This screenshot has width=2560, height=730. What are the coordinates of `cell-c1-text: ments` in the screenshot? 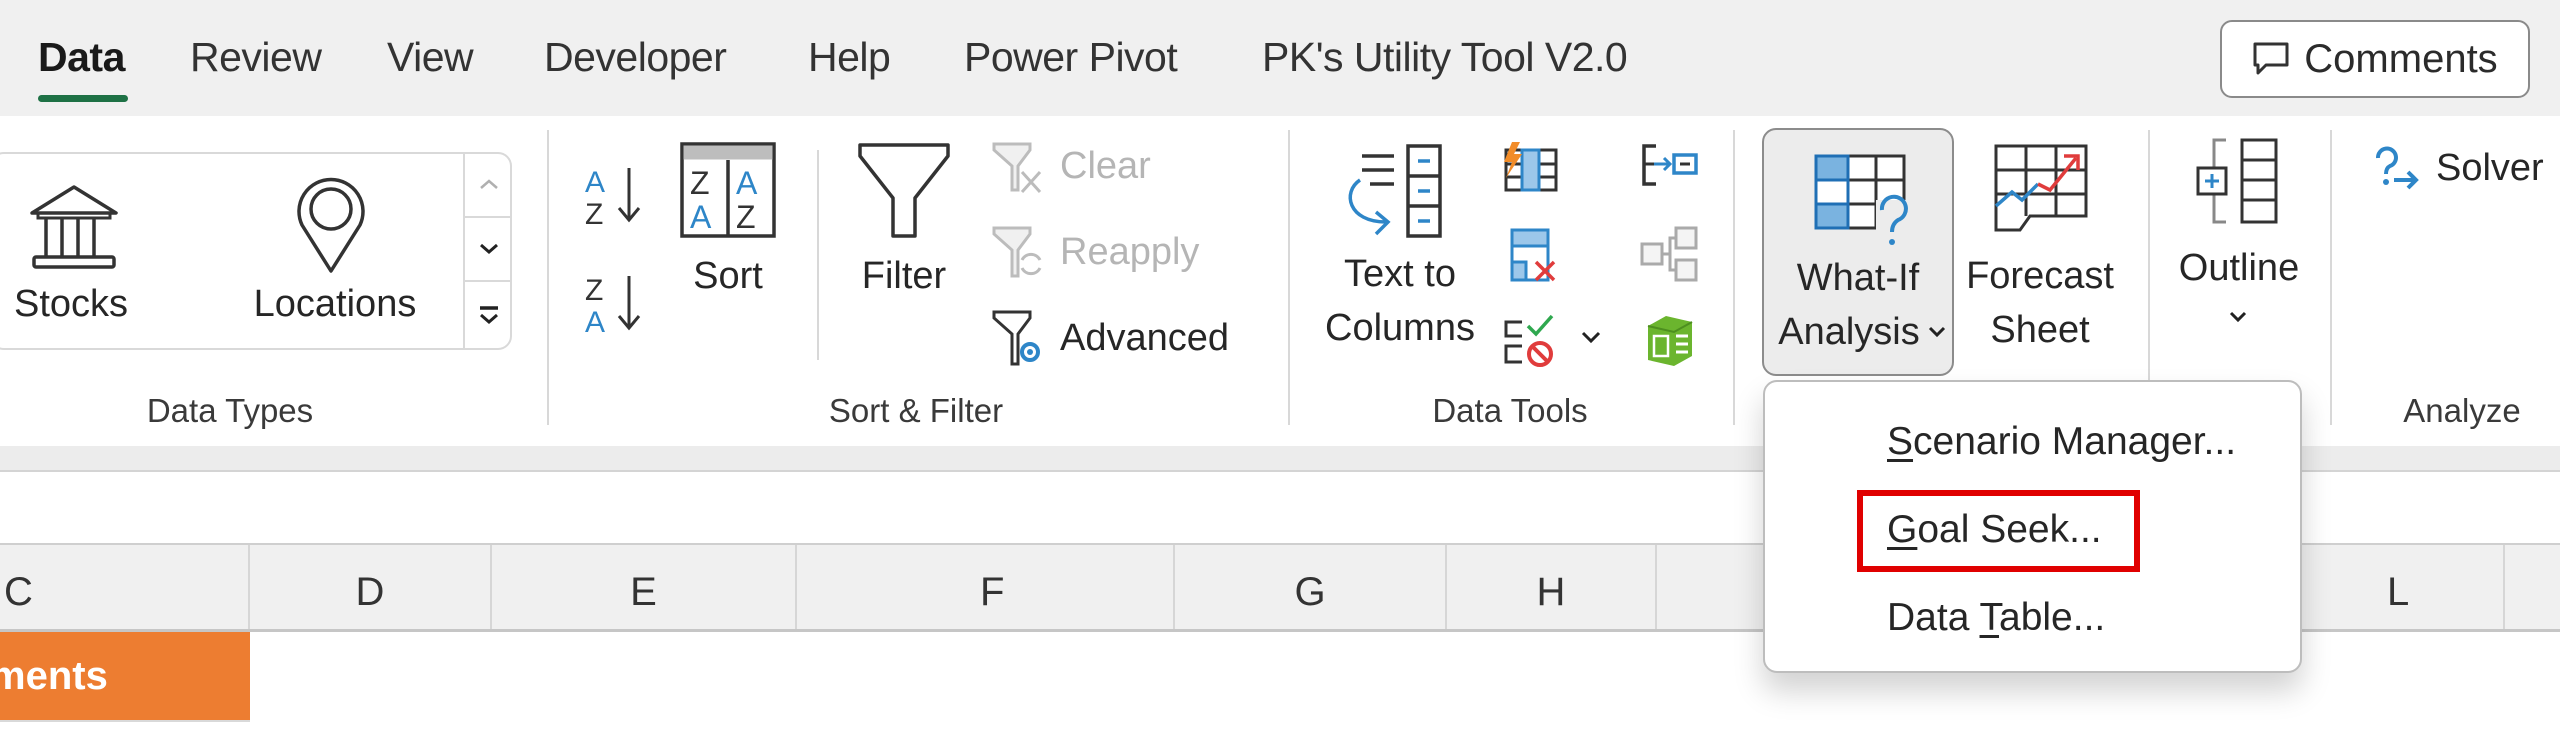 It's located at (54, 675).